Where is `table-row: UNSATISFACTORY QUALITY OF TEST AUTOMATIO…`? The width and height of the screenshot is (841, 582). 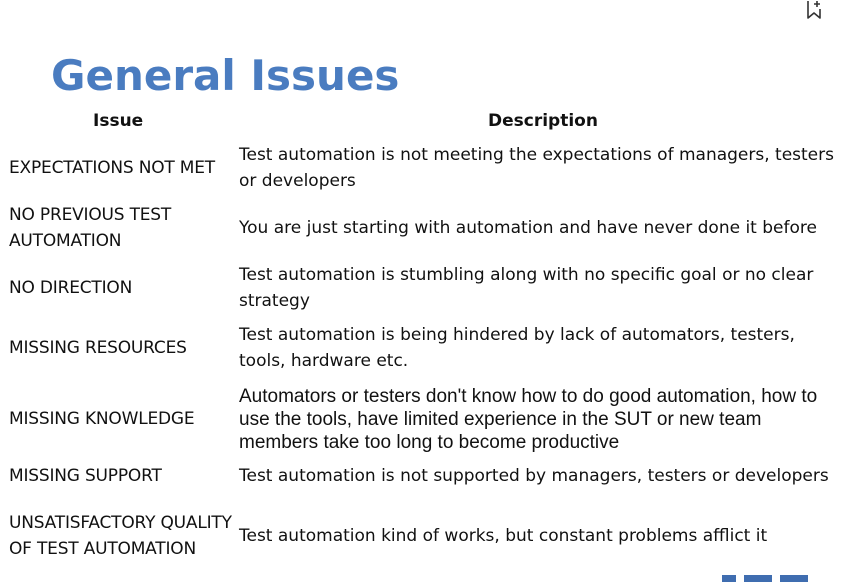 table-row: UNSATISFACTORY QUALITY OF TEST AUTOMATIO… is located at coordinates (420, 536).